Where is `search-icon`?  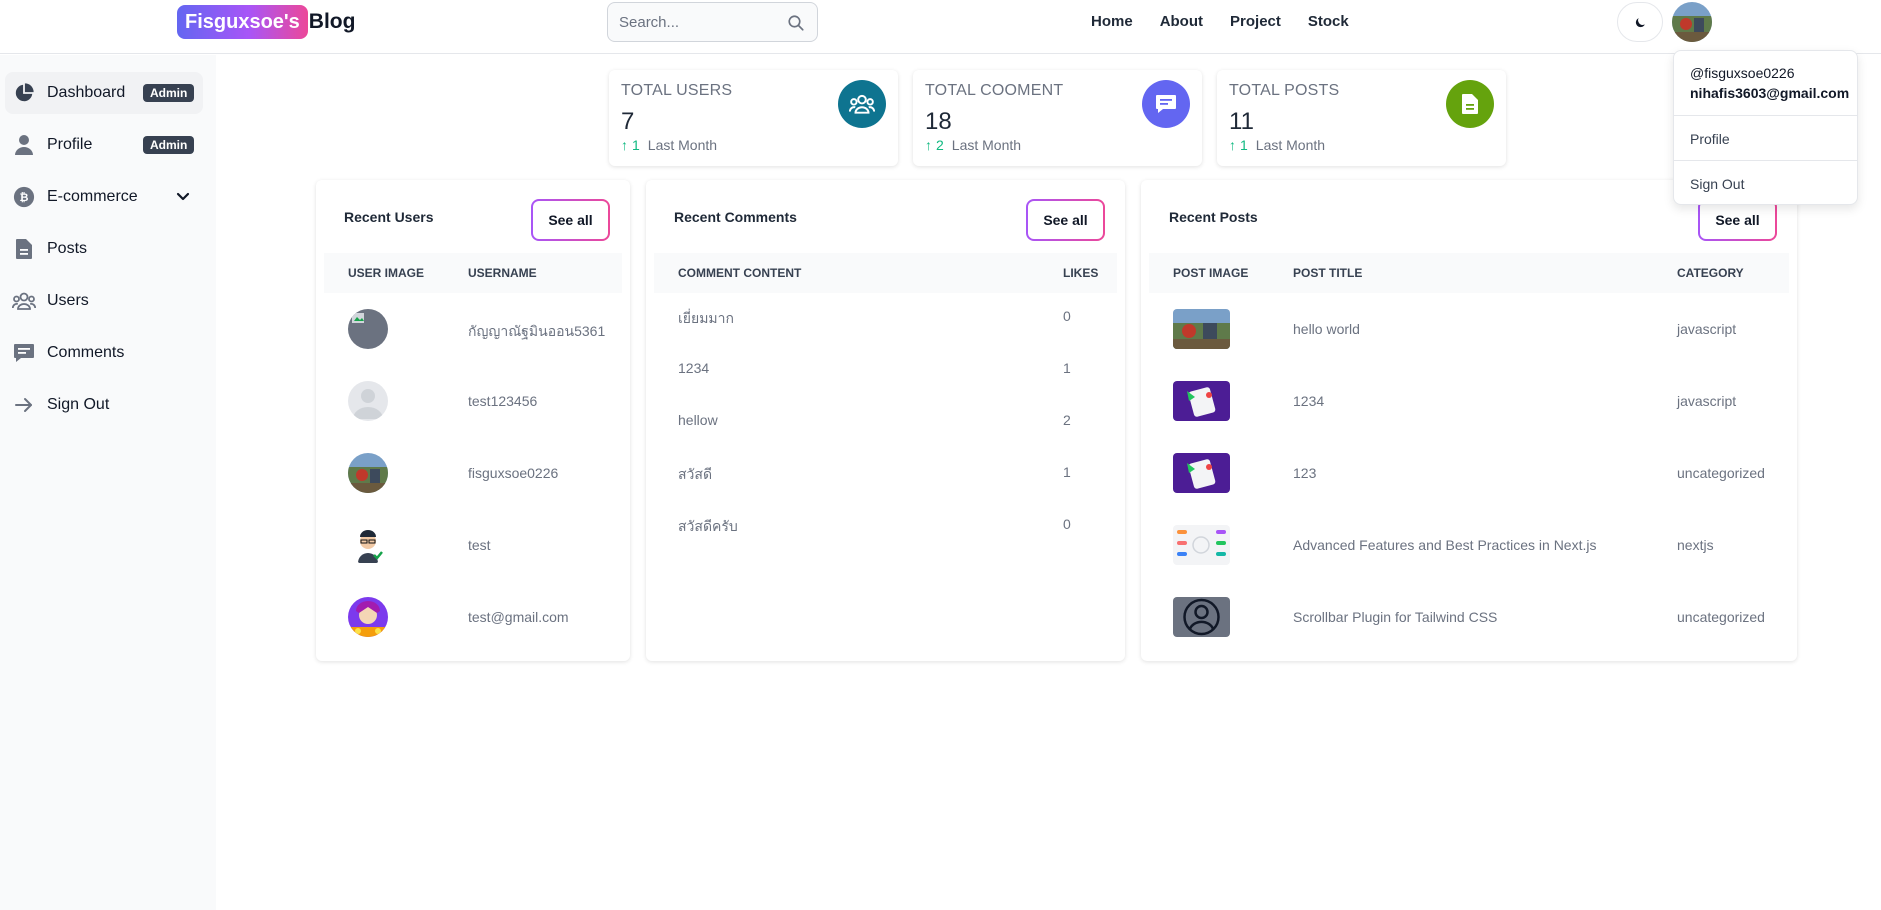 search-icon is located at coordinates (796, 23).